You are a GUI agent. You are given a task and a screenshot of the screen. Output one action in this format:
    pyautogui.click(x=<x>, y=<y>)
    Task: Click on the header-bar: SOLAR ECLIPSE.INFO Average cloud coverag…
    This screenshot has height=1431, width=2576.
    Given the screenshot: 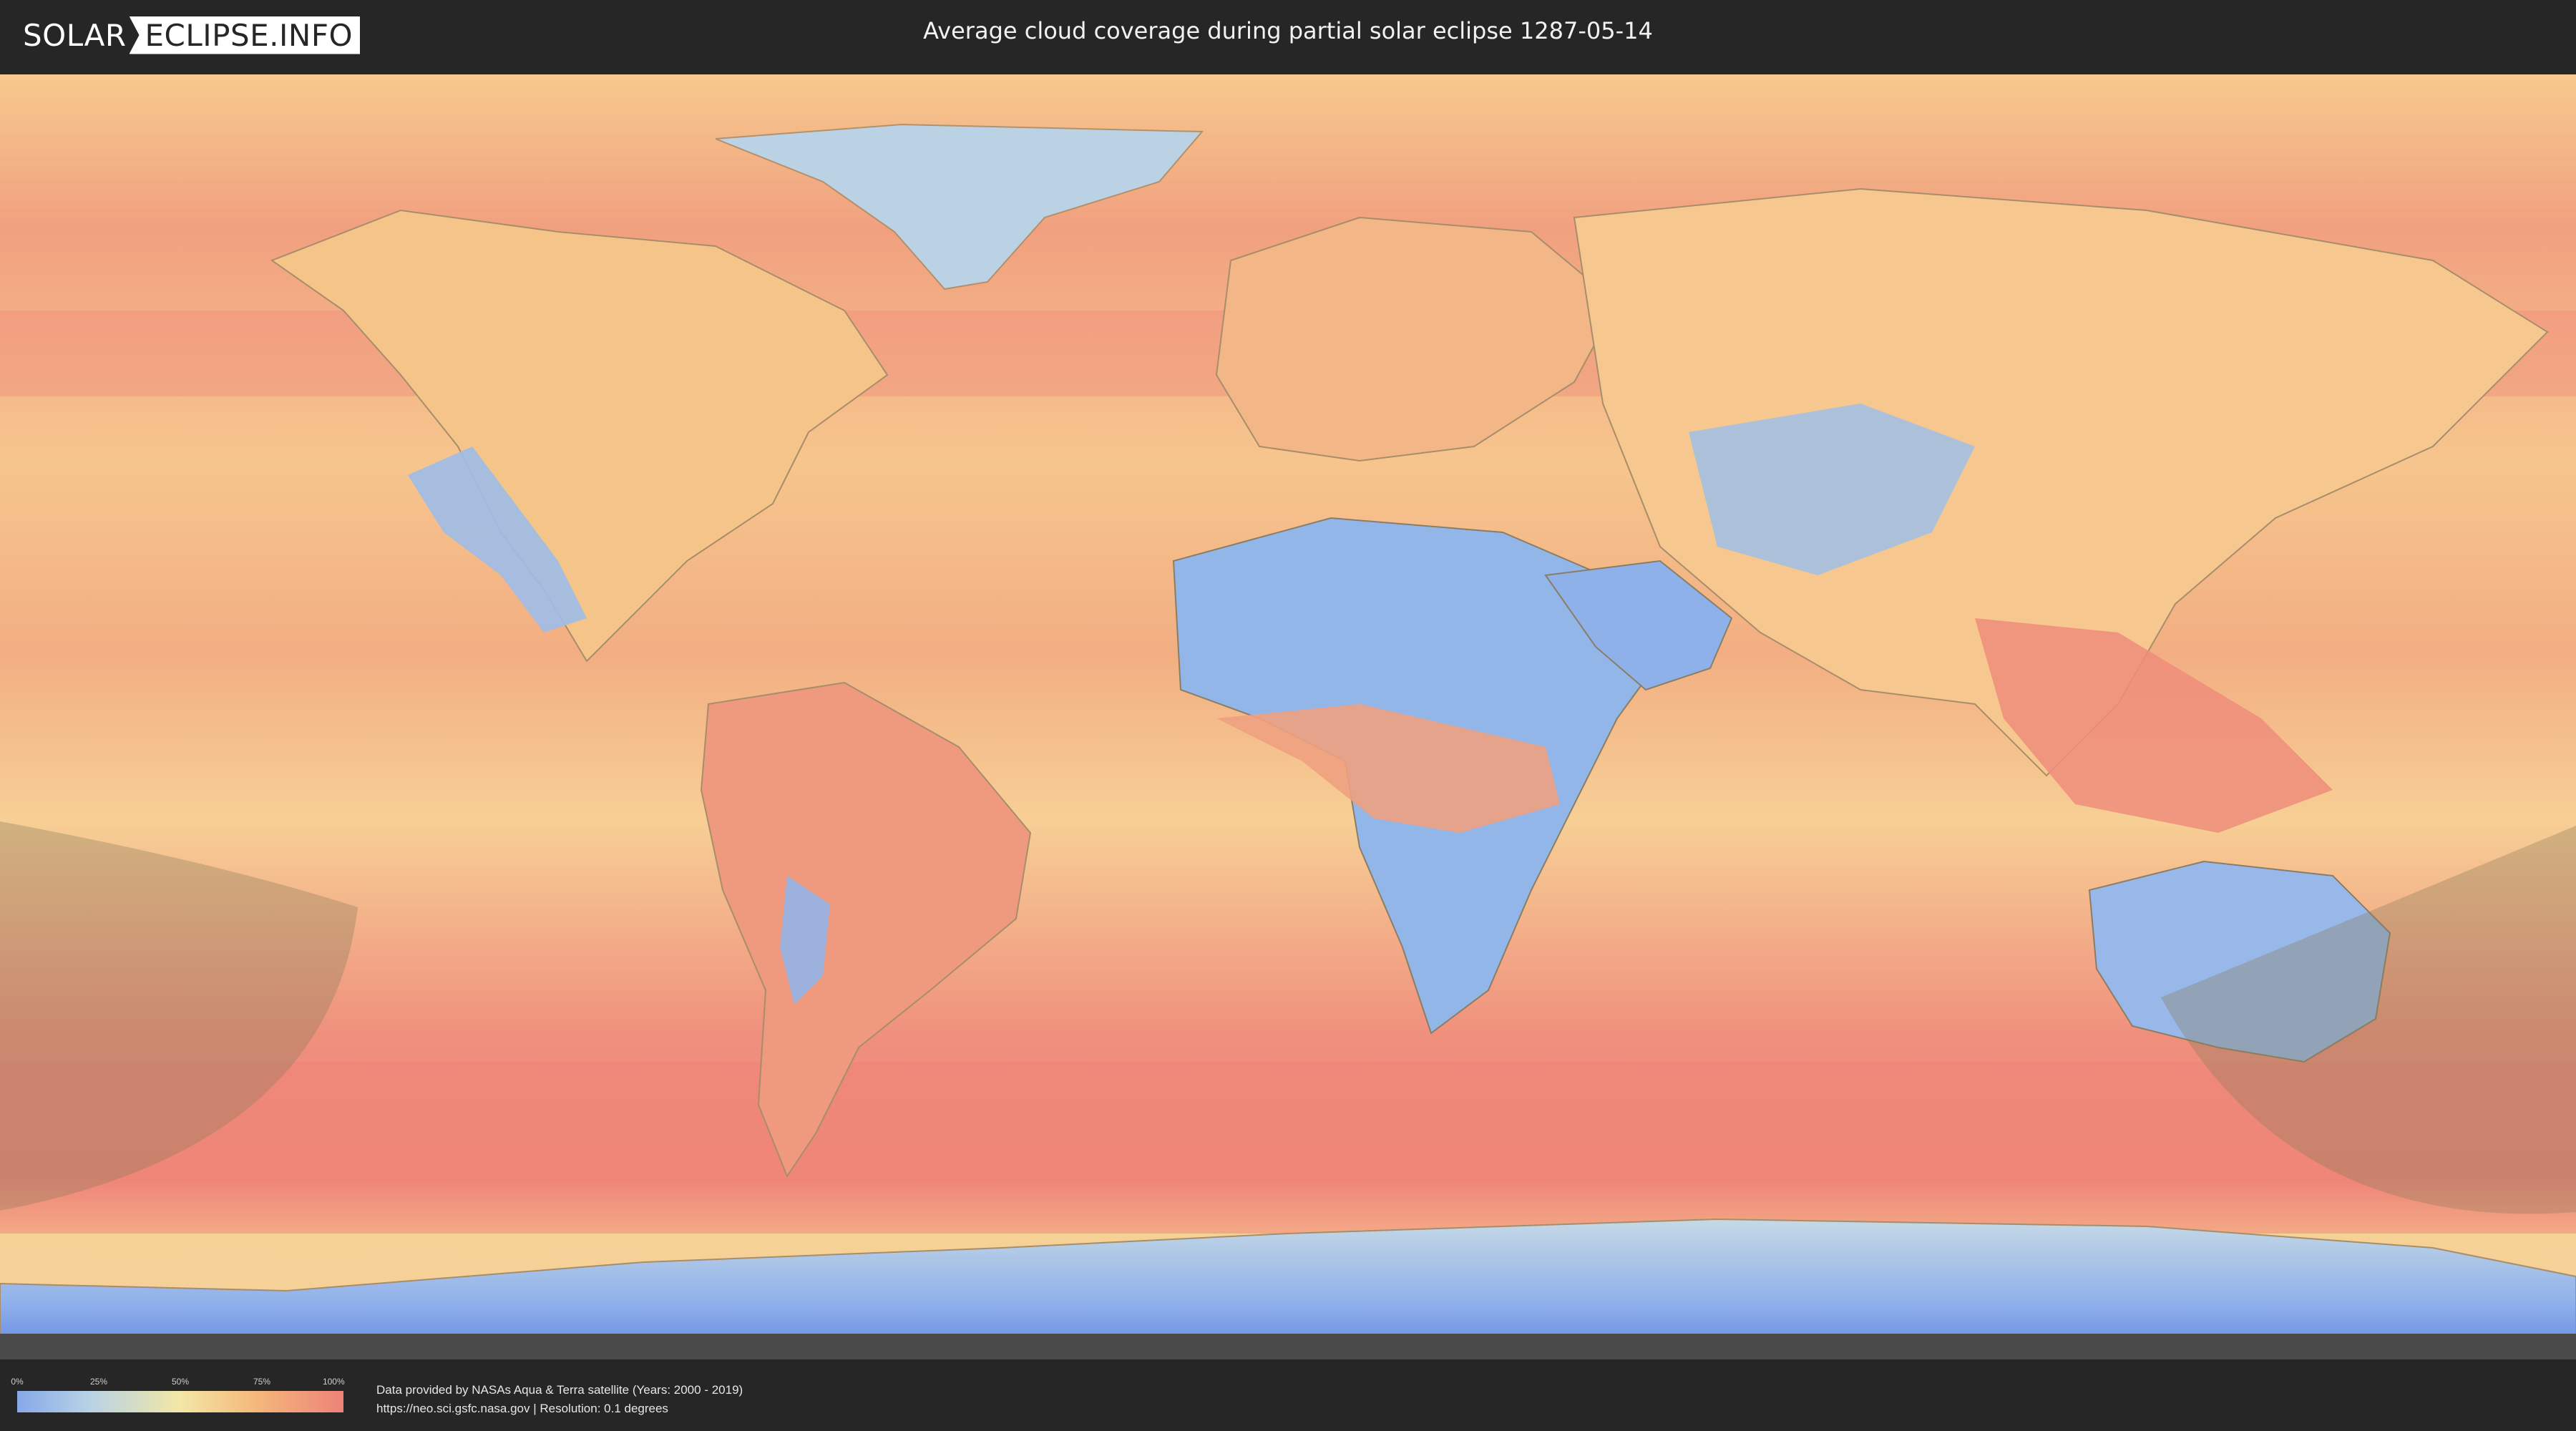 What is the action you would take?
    pyautogui.click(x=1288, y=36)
    